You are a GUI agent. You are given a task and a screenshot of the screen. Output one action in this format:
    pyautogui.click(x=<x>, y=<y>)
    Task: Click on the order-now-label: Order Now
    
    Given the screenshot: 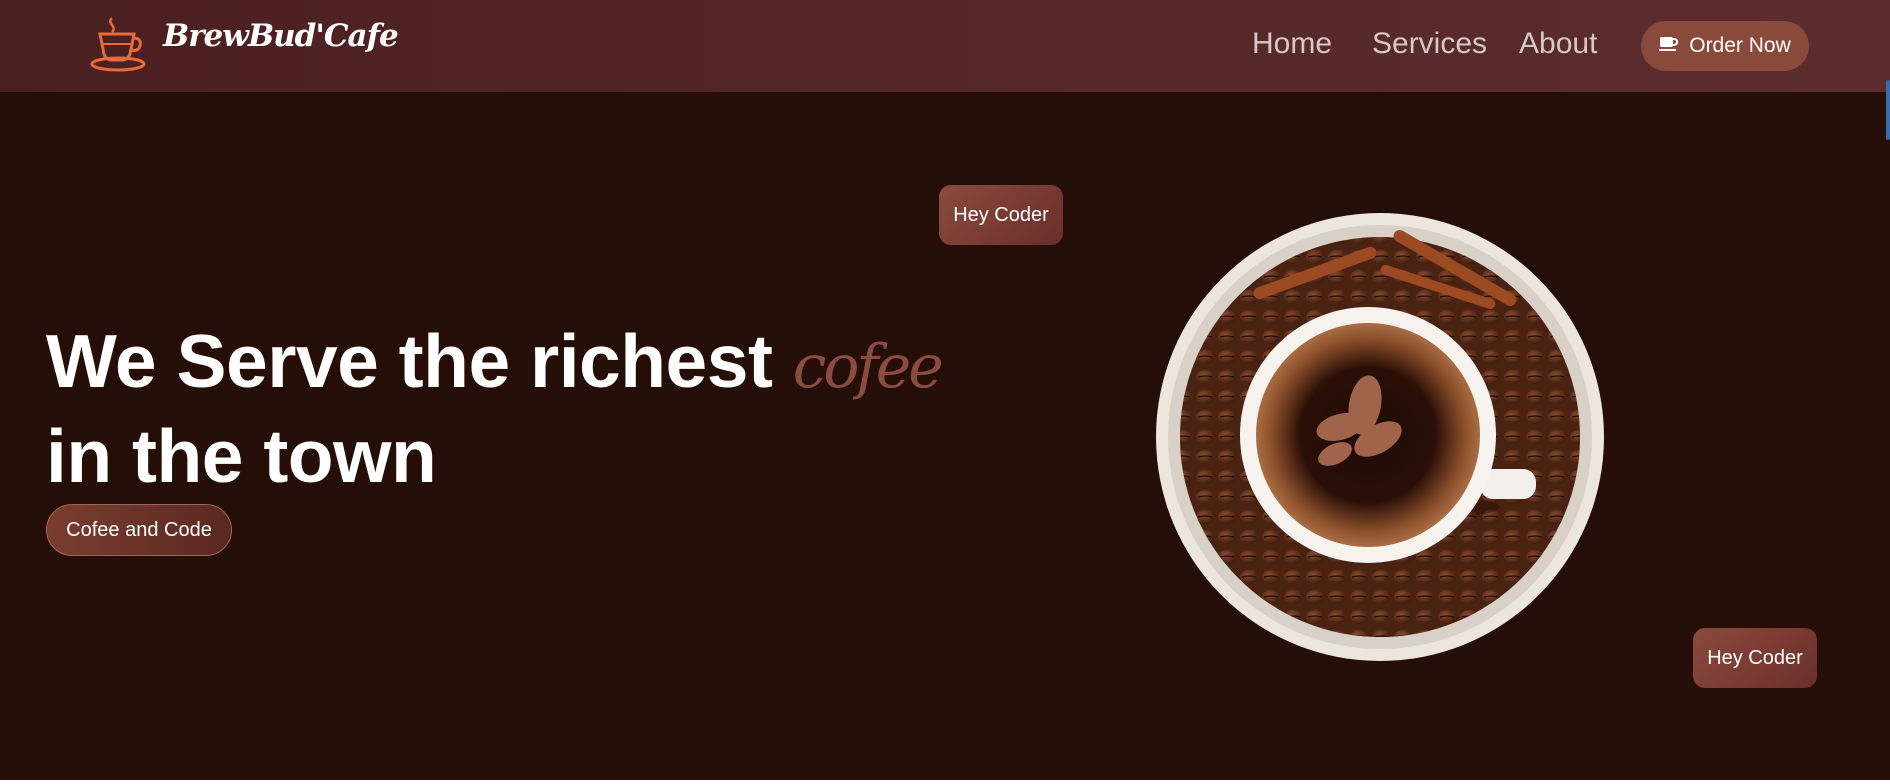 What is the action you would take?
    pyautogui.click(x=1740, y=45)
    